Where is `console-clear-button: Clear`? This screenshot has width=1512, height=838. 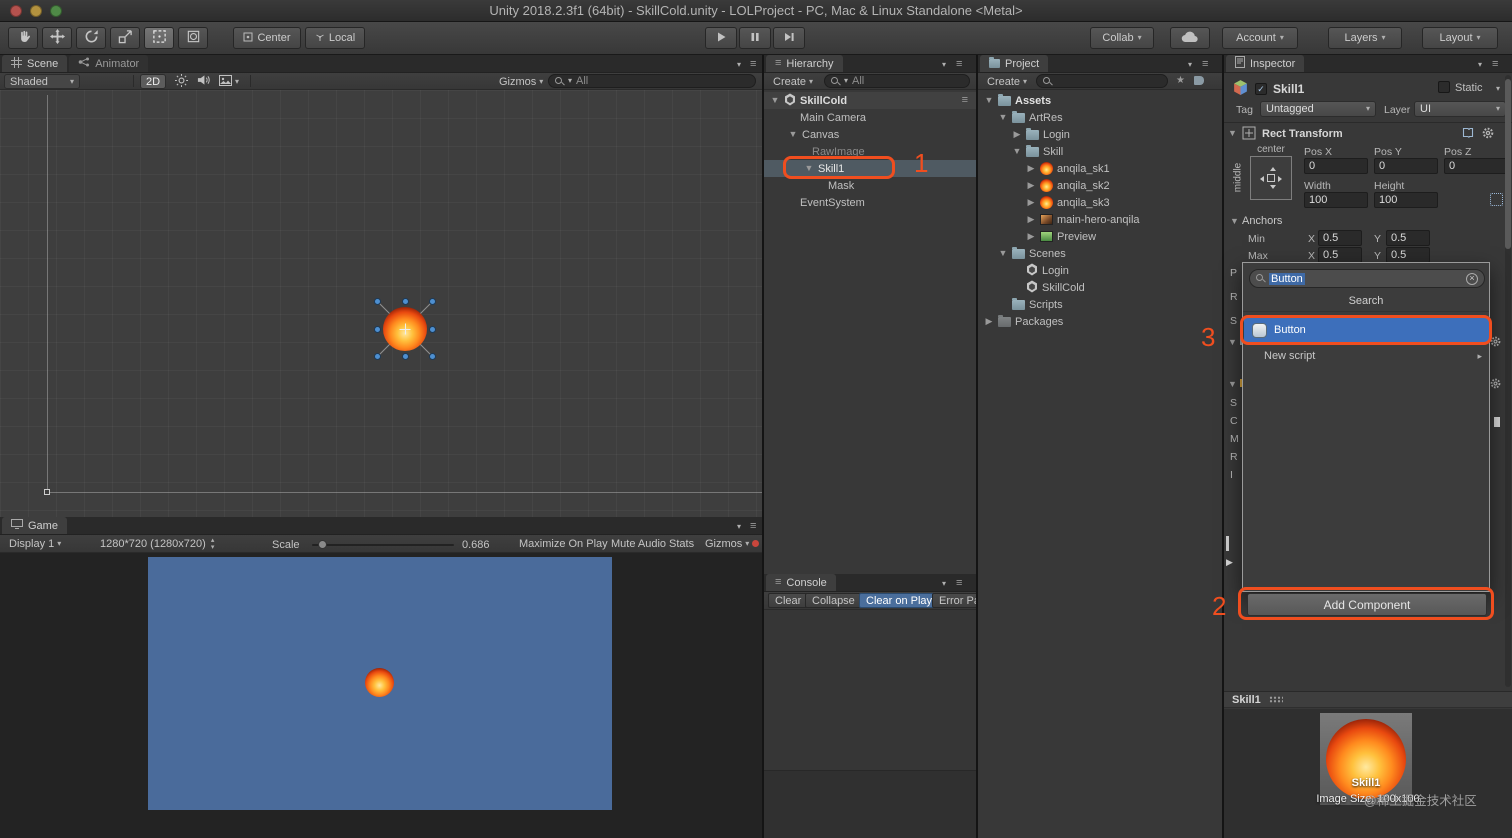 console-clear-button: Clear is located at coordinates (788, 600).